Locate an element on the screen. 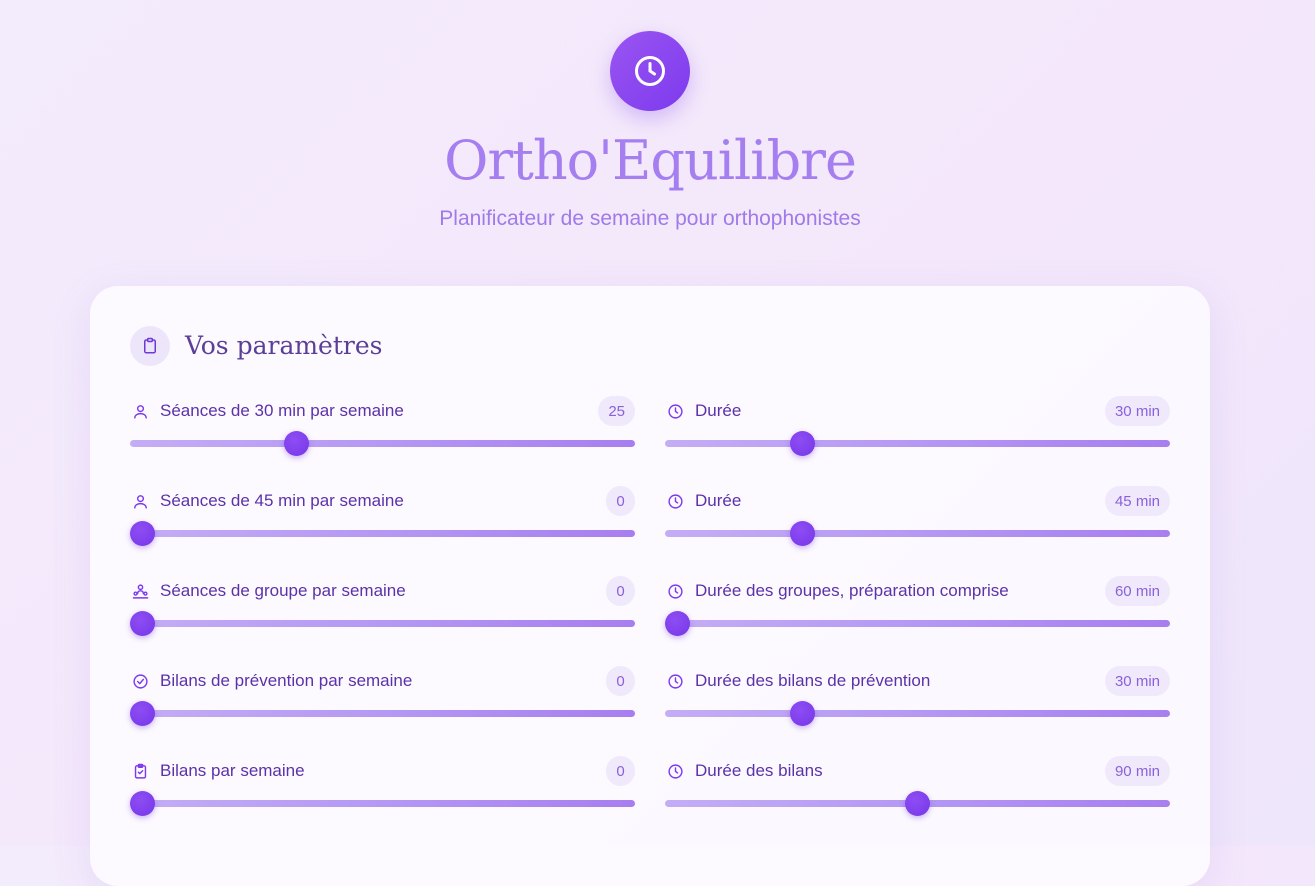  param-header: Durée des bilans 90 min is located at coordinates (917, 771).